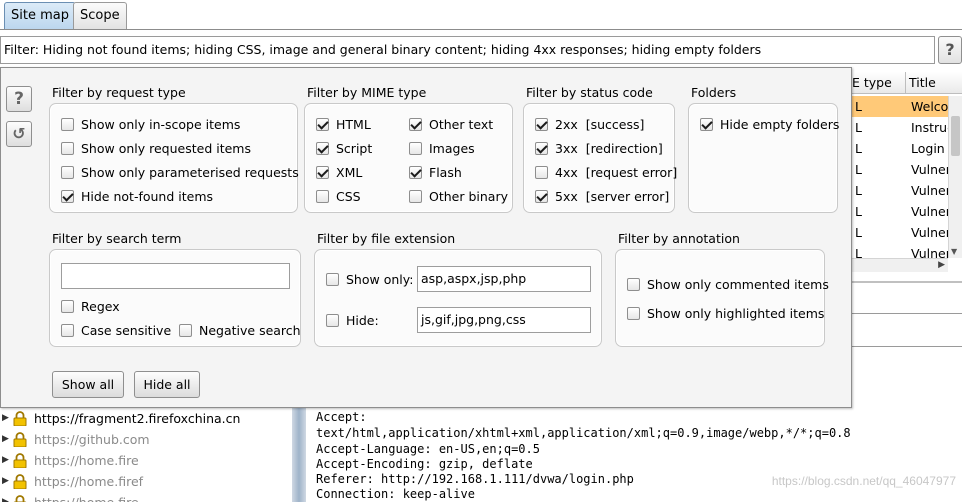  I want to click on checkbox-label: 4xx [request error], so click(616, 172).